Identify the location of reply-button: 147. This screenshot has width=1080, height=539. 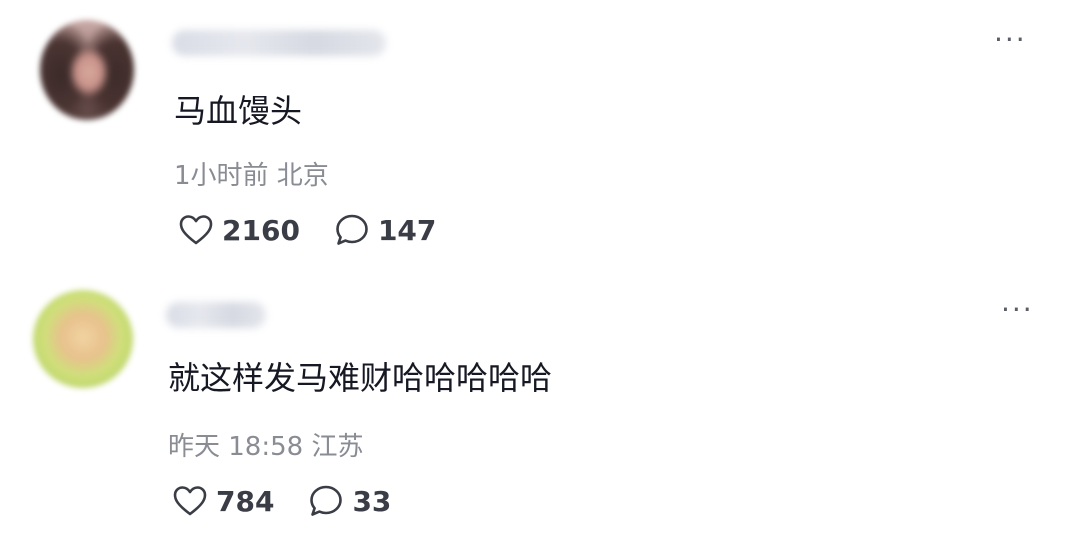
(385, 230).